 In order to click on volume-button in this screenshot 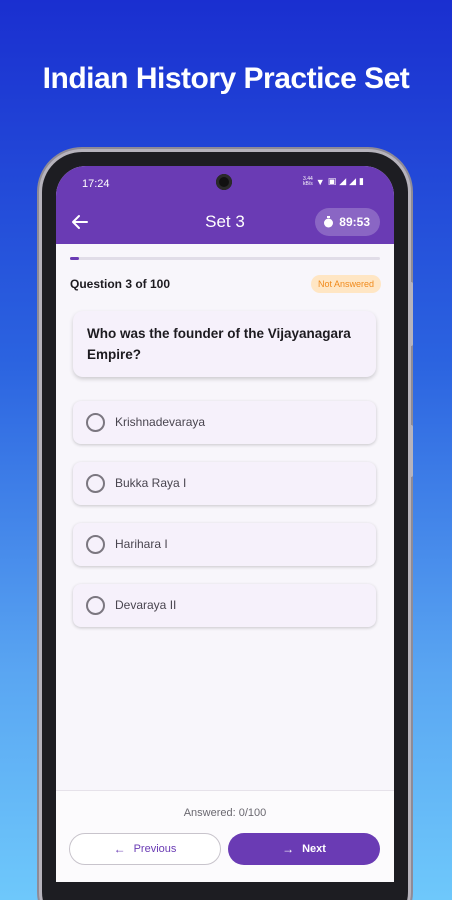, I will do `click(411, 314)`.